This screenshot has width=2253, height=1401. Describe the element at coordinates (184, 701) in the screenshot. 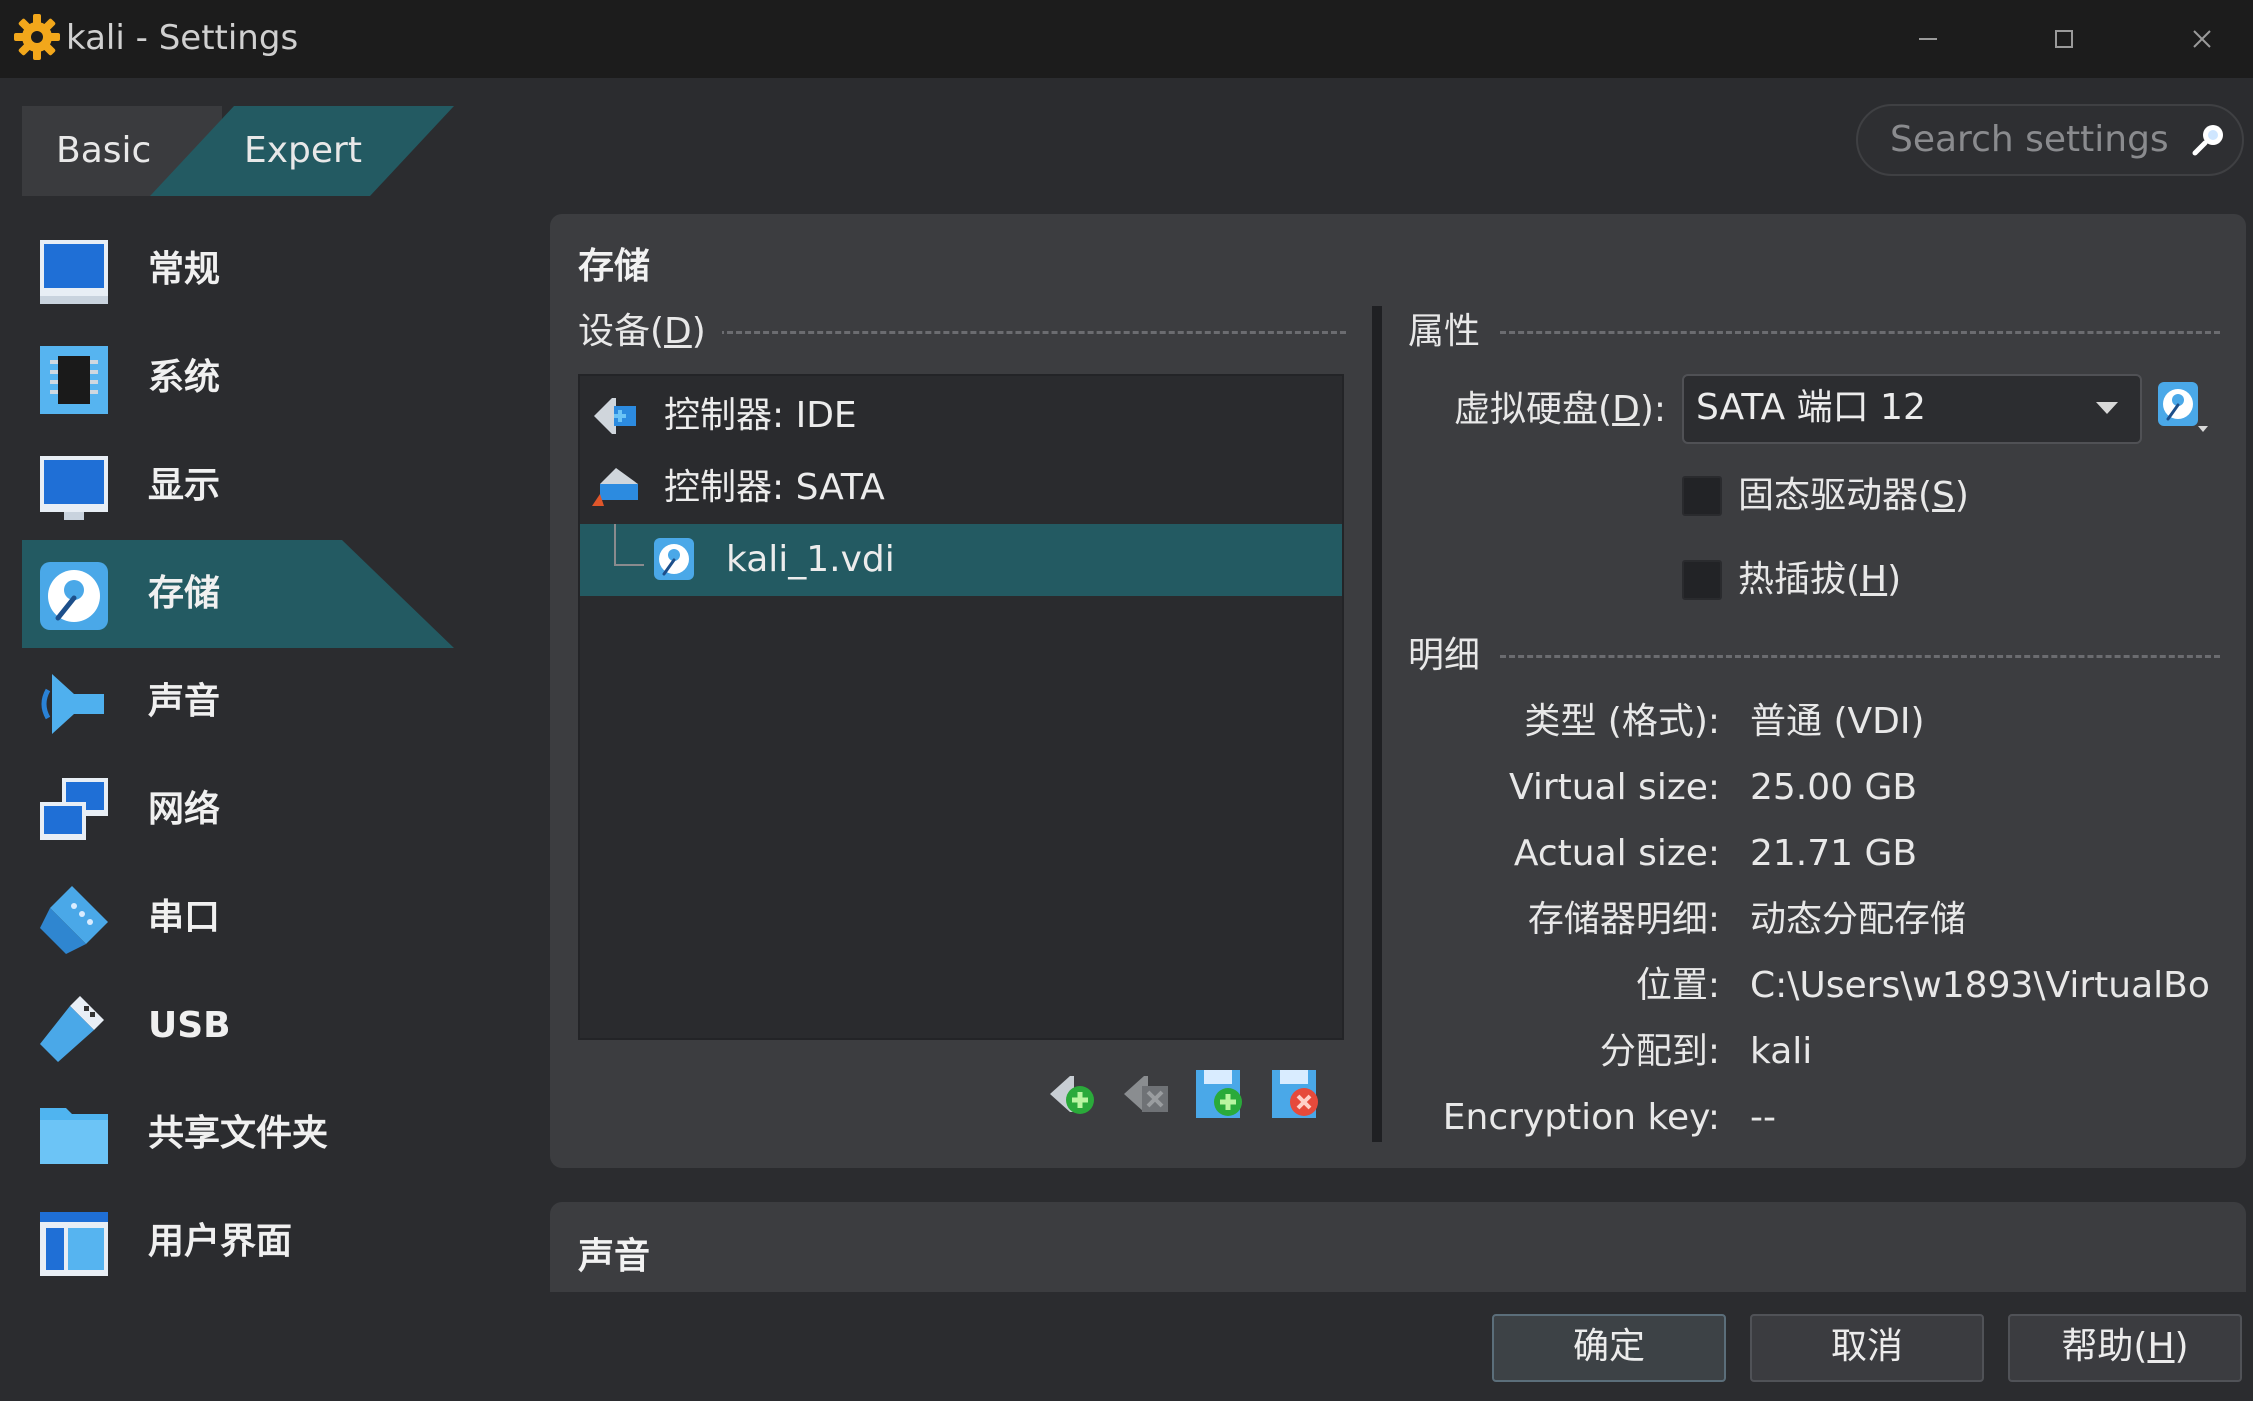

I see `sidebar-item-label: 声音` at that location.